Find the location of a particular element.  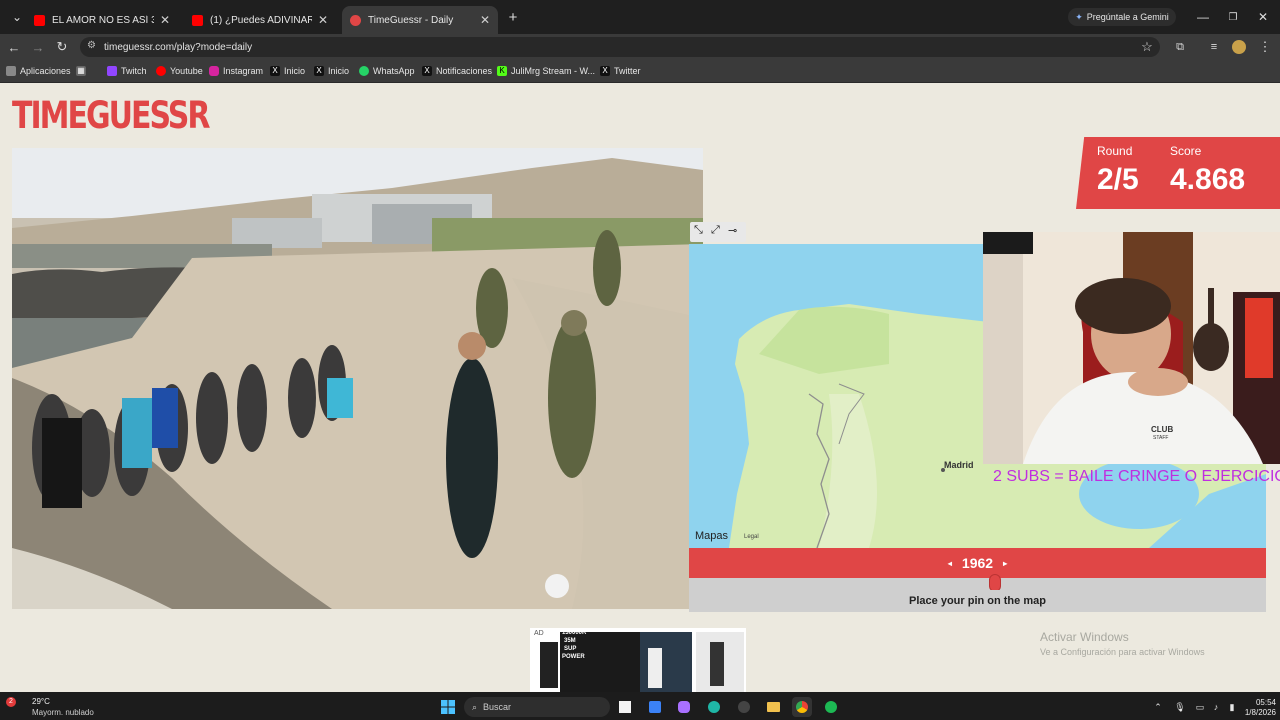

chrome-icon is located at coordinates (802, 707).